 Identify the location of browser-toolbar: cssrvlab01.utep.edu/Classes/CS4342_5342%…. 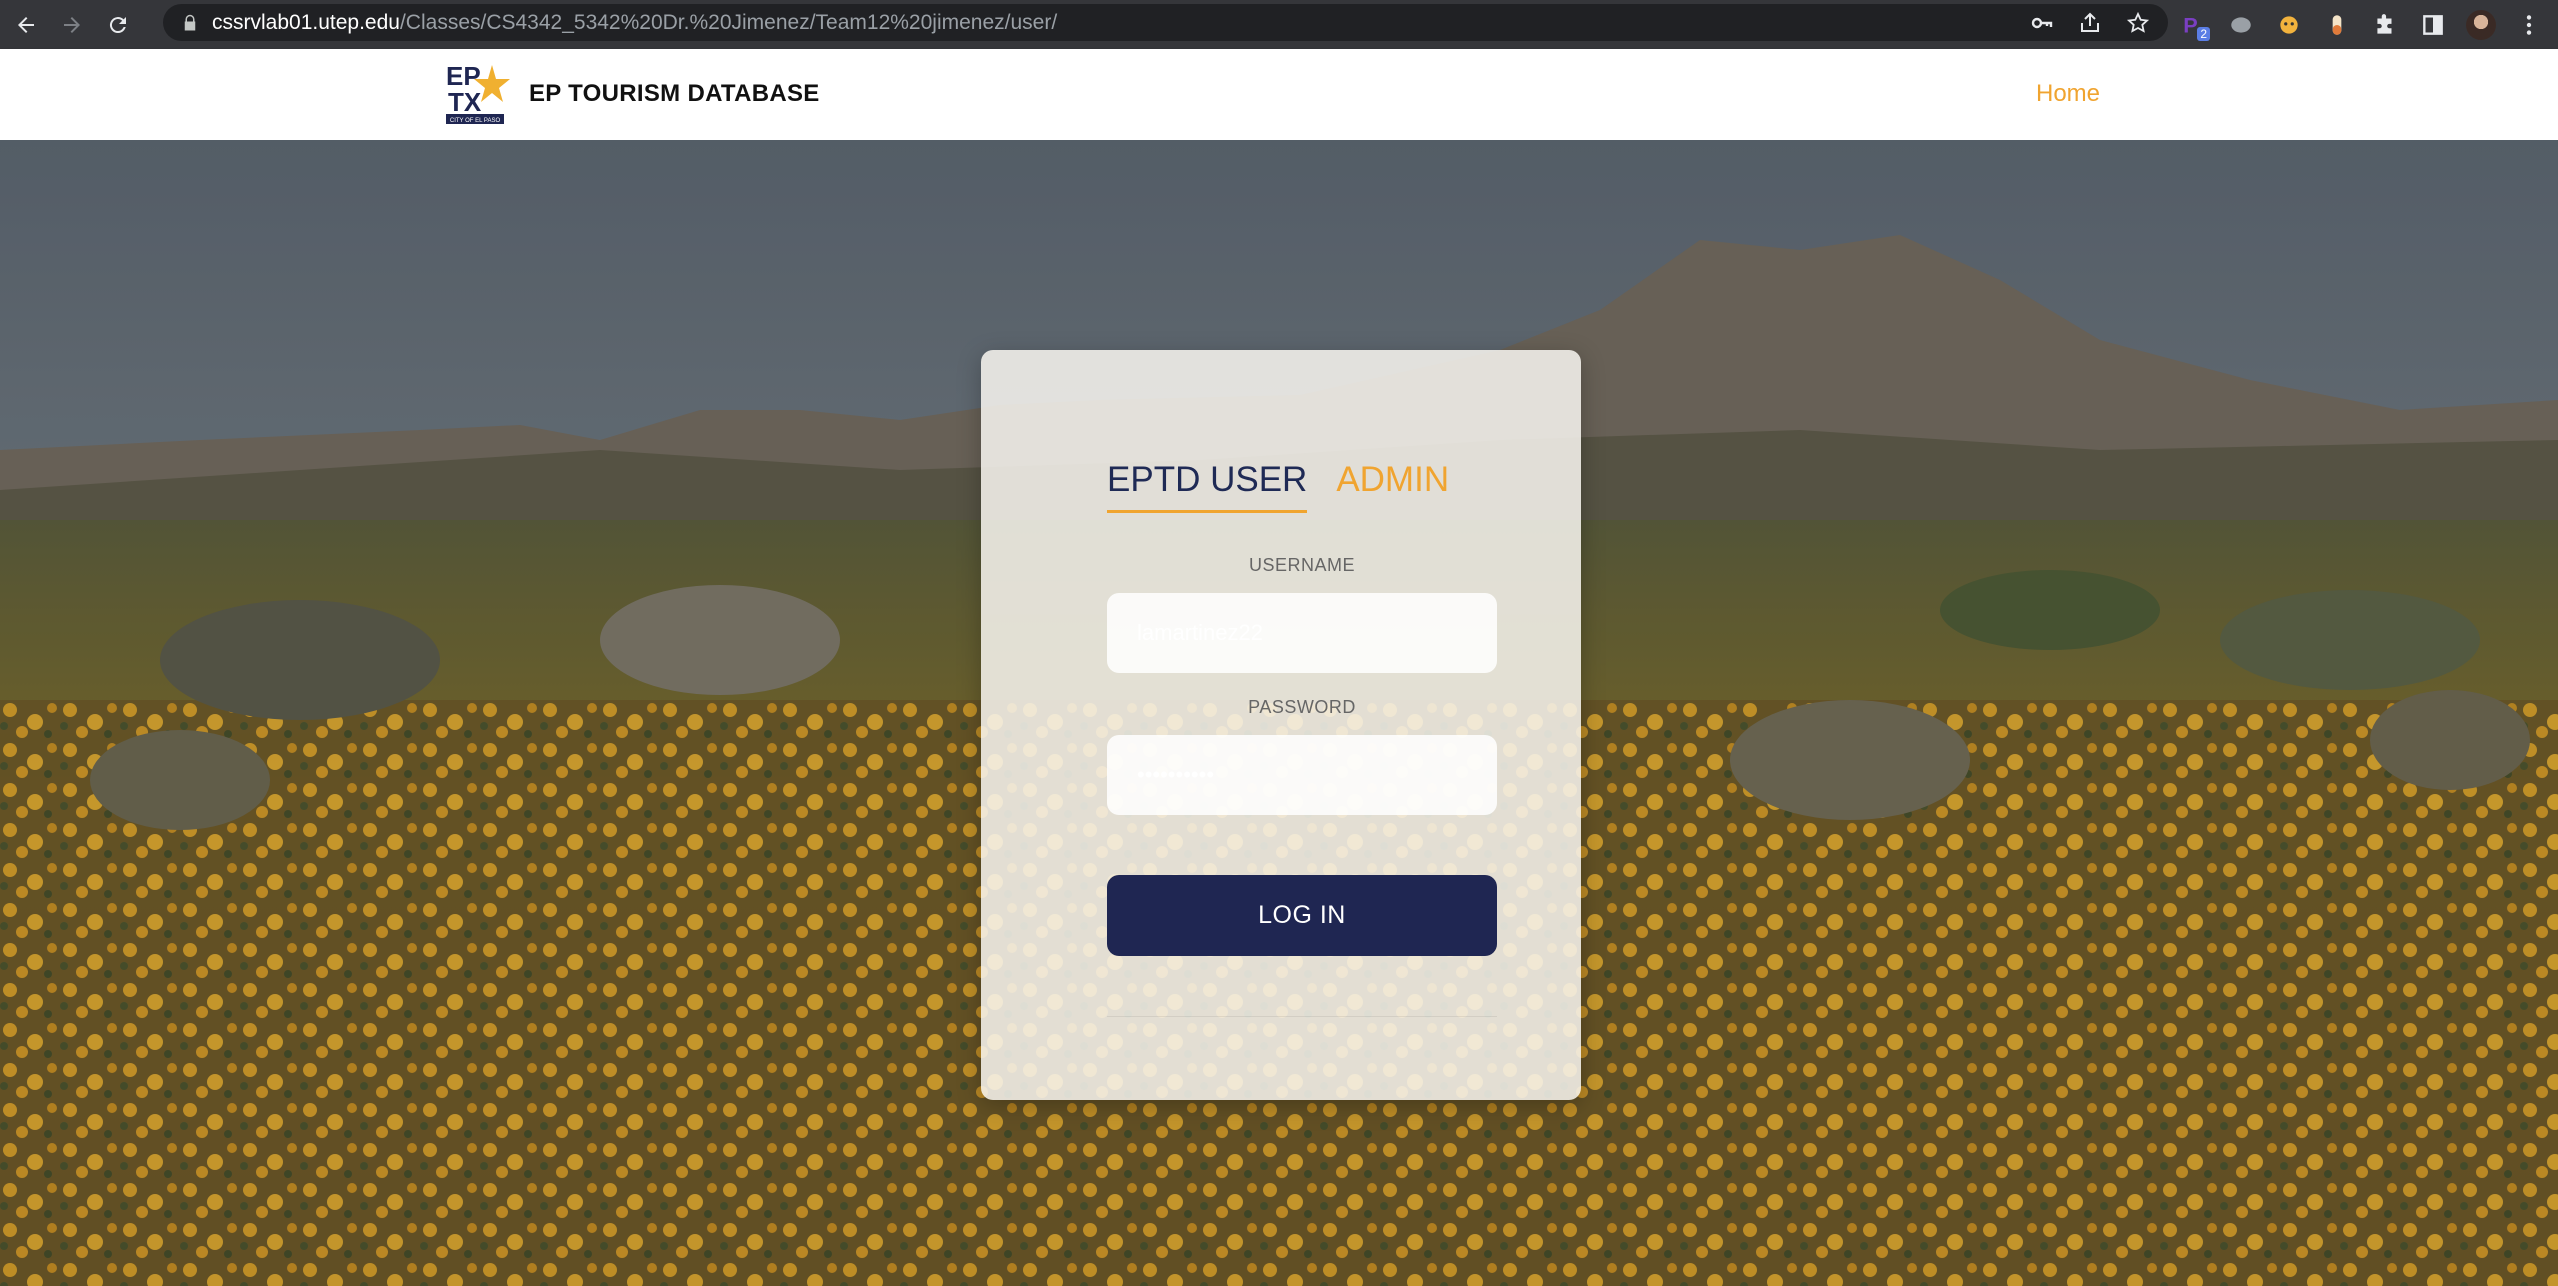
(1279, 24).